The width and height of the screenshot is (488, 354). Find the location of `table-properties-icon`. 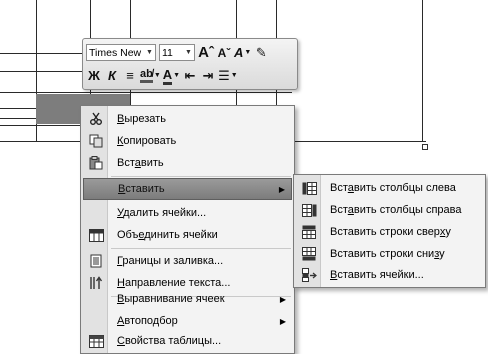

table-properties-icon is located at coordinates (96, 341).